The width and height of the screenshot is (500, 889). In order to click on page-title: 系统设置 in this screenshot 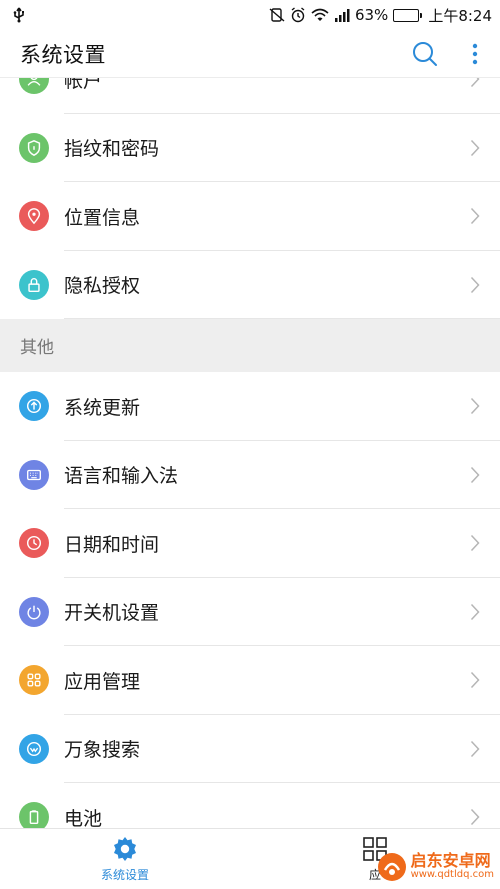, I will do `click(63, 54)`.